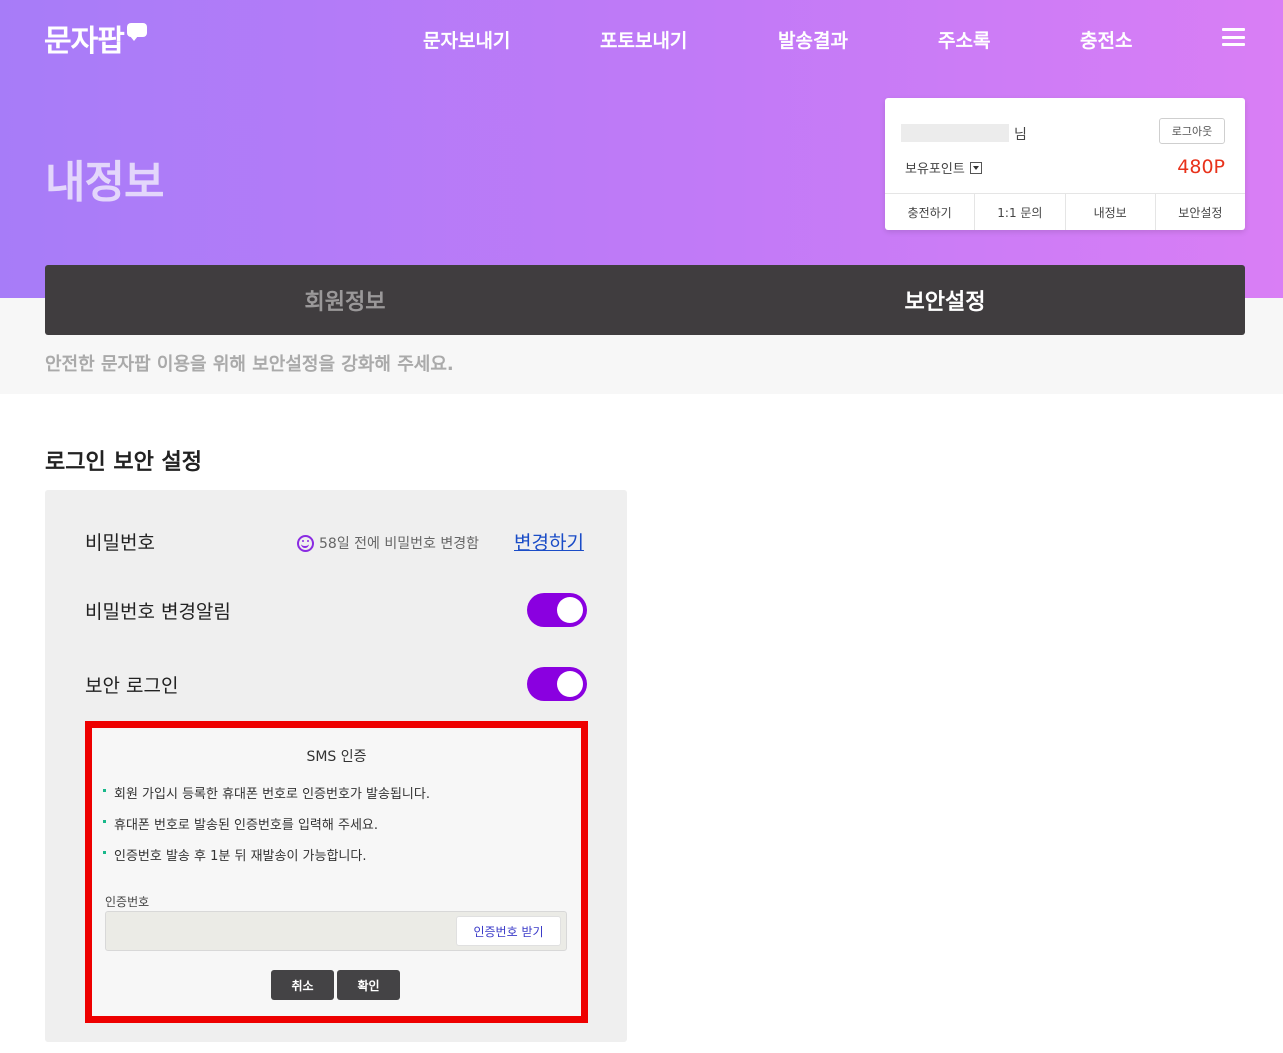 The height and width of the screenshot is (1053, 1283). I want to click on tab-member-info: 회원정보, so click(345, 300).